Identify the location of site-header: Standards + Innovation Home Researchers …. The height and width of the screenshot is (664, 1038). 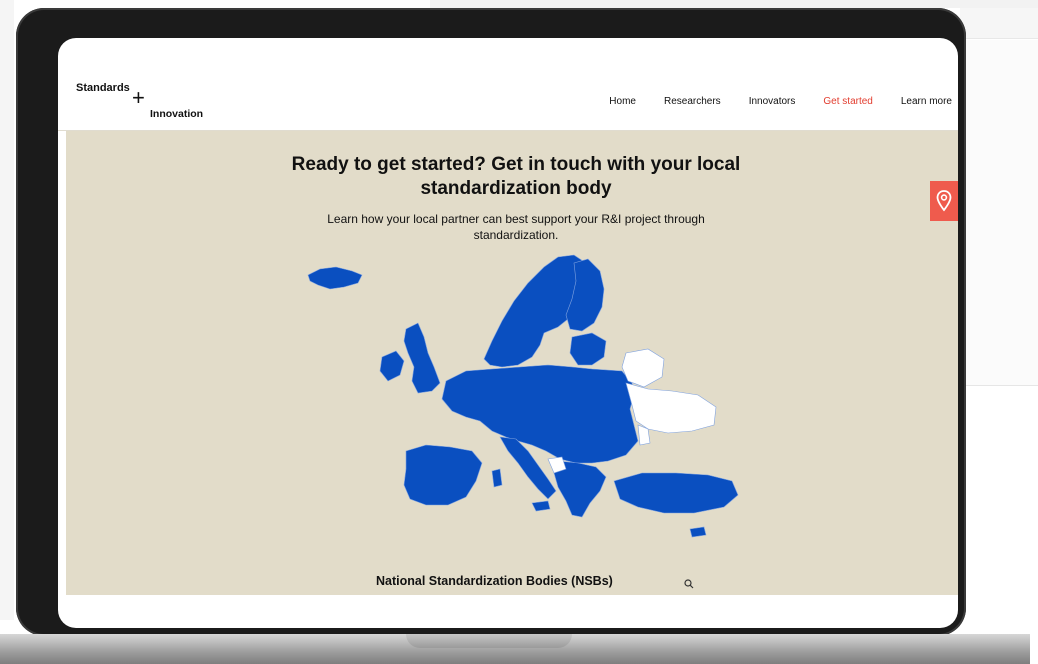
(508, 95).